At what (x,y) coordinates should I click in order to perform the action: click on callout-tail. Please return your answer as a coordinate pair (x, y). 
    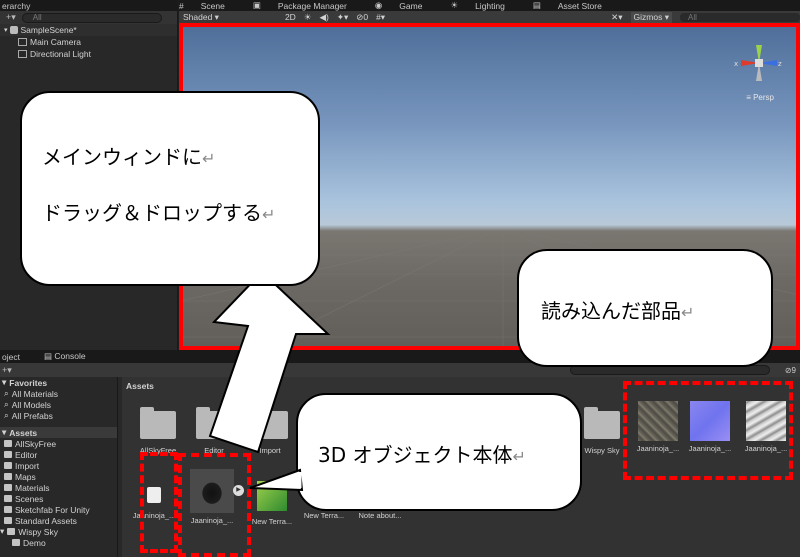
    Looking at the image, I should click on (276, 480).